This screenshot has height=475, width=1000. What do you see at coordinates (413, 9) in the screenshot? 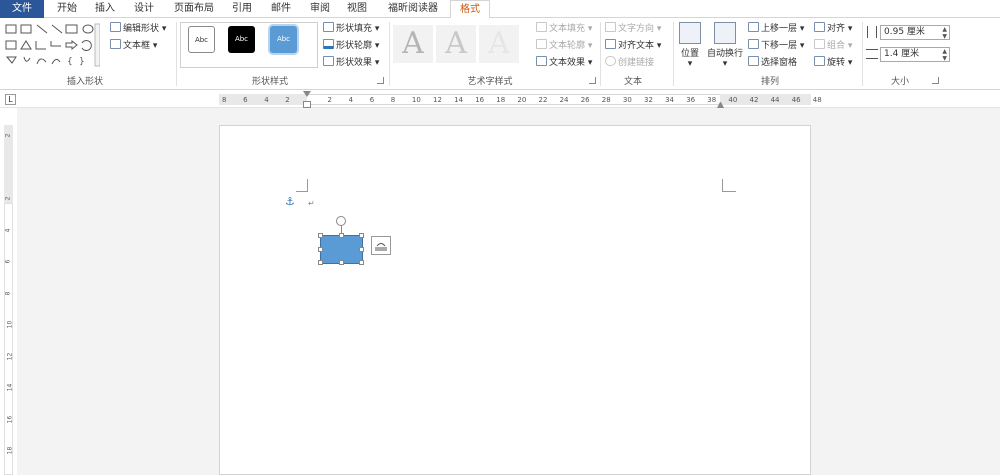
I see `tab-foxit-reader: 福昕阅读器` at bounding box center [413, 9].